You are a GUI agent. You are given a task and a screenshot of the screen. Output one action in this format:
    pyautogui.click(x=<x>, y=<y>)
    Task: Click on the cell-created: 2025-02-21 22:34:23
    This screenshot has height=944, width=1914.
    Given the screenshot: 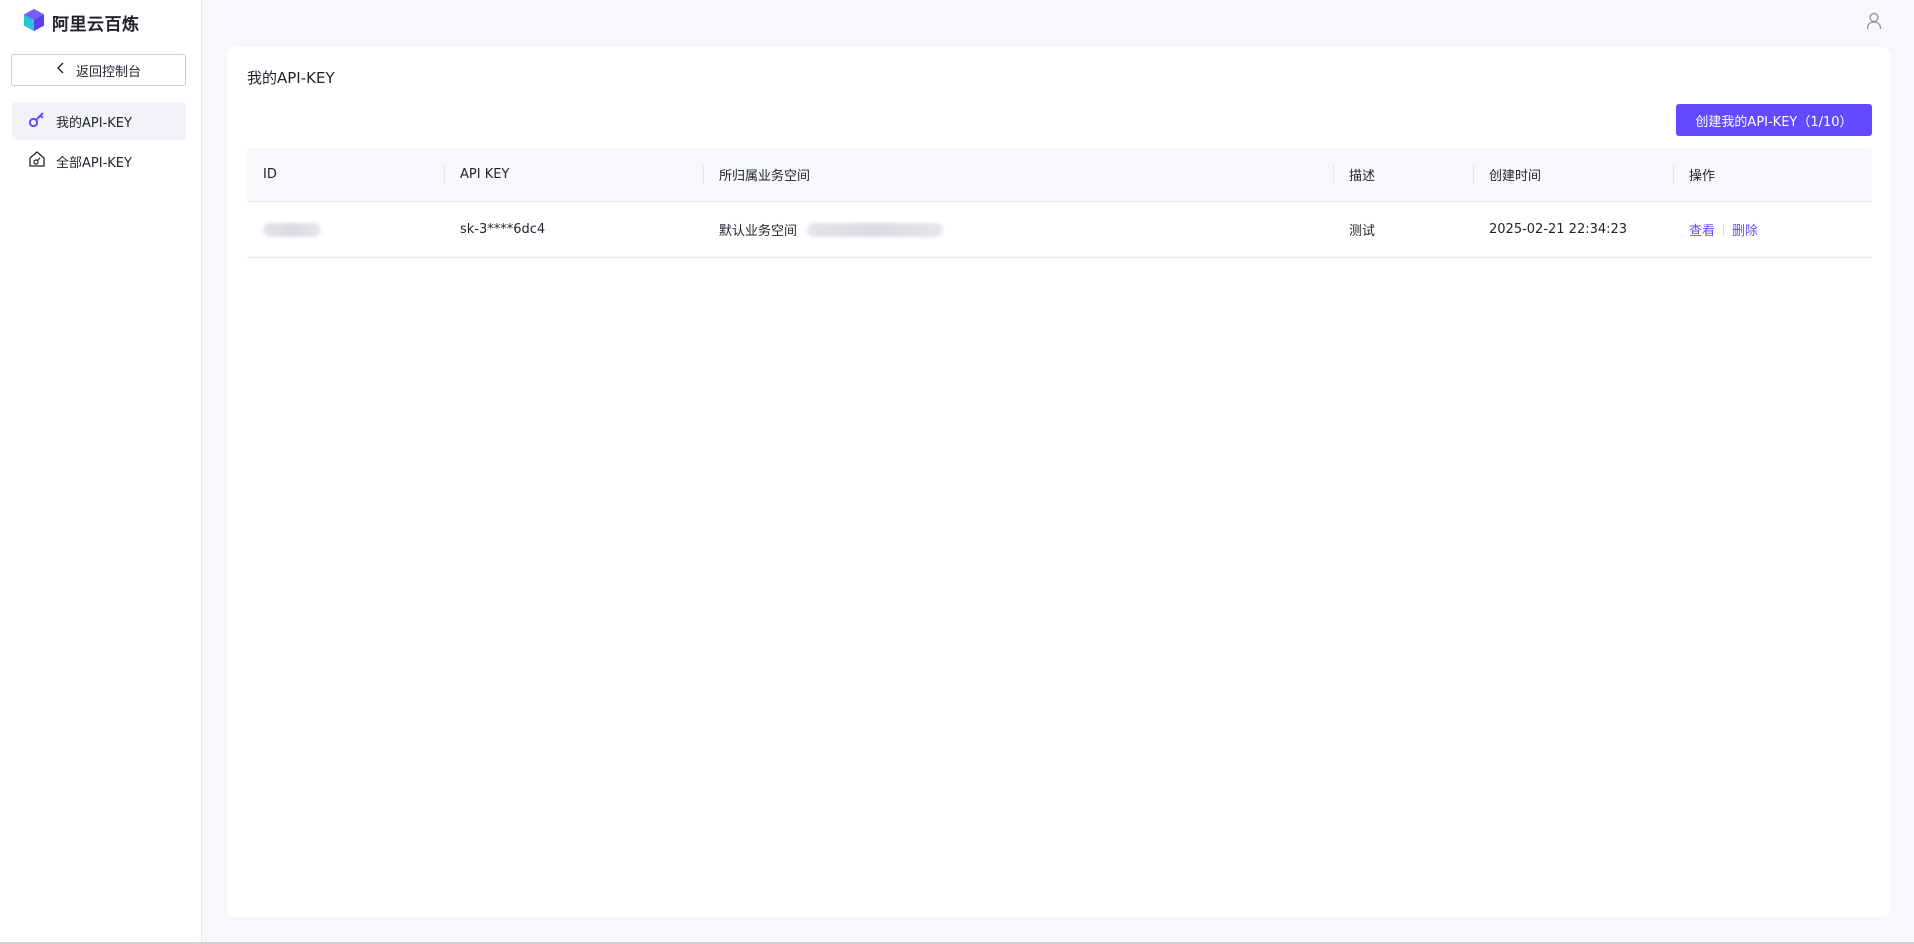 What is the action you would take?
    pyautogui.click(x=1558, y=229)
    